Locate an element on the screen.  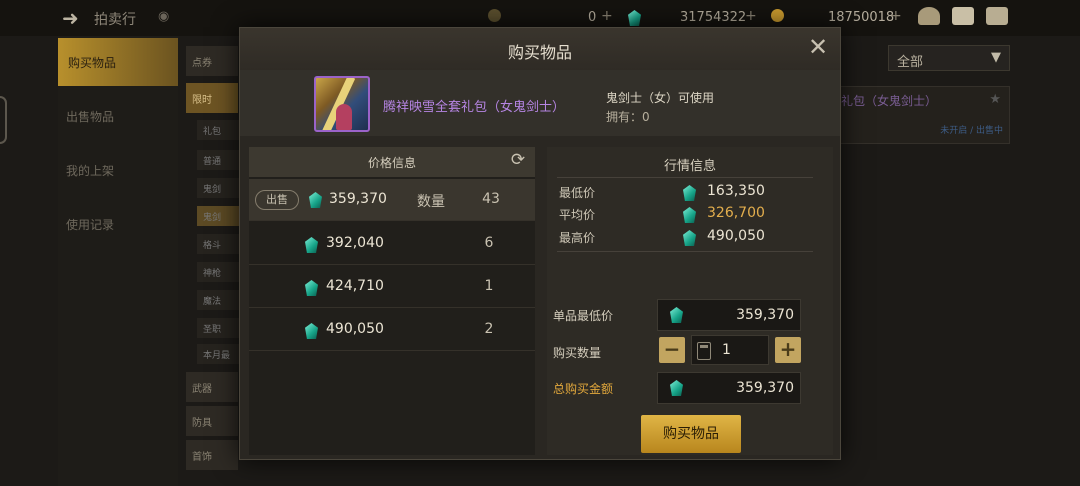
listing-qty: 2 is located at coordinates (489, 329).